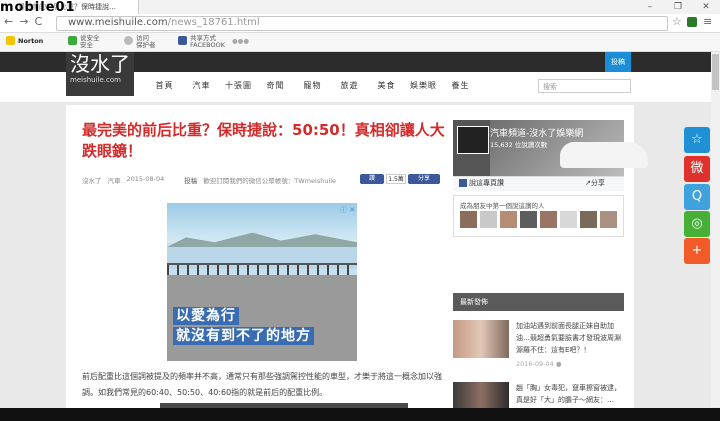  Describe the element at coordinates (128, 40) in the screenshot. I see `globe-icon` at that location.